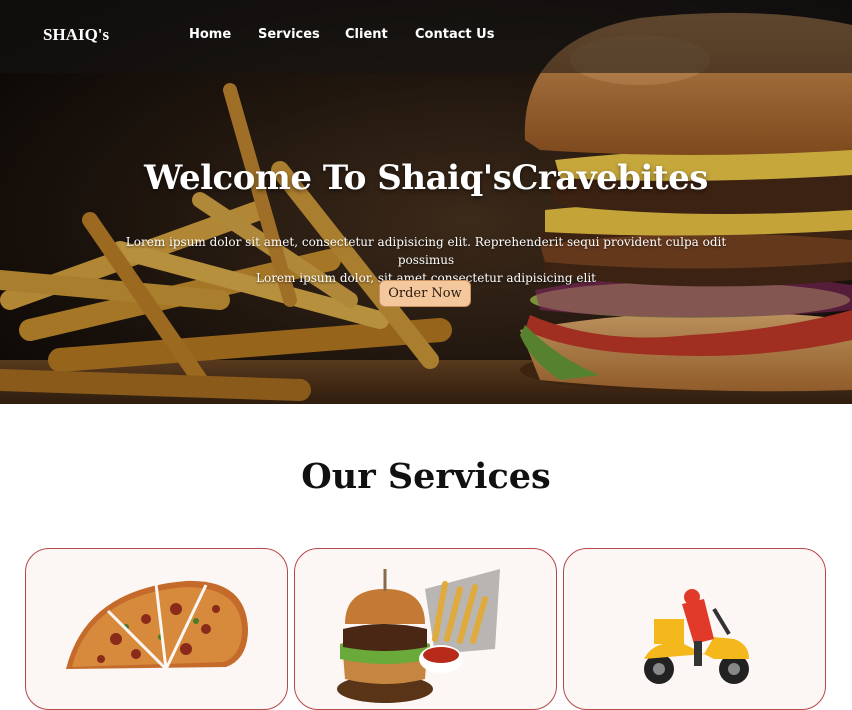  I want to click on nav-link-services: Services, so click(289, 34).